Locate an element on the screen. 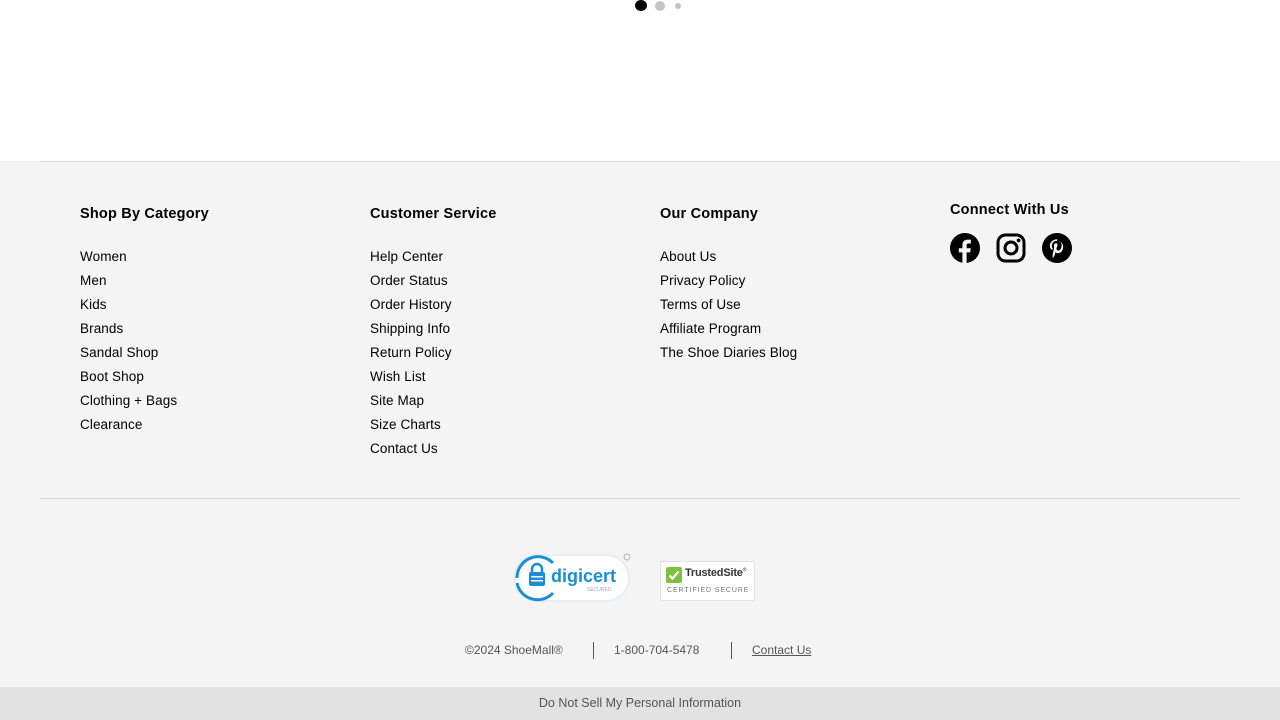 Image resolution: width=1280 pixels, height=720 pixels. link-brands: Brands is located at coordinates (101, 328).